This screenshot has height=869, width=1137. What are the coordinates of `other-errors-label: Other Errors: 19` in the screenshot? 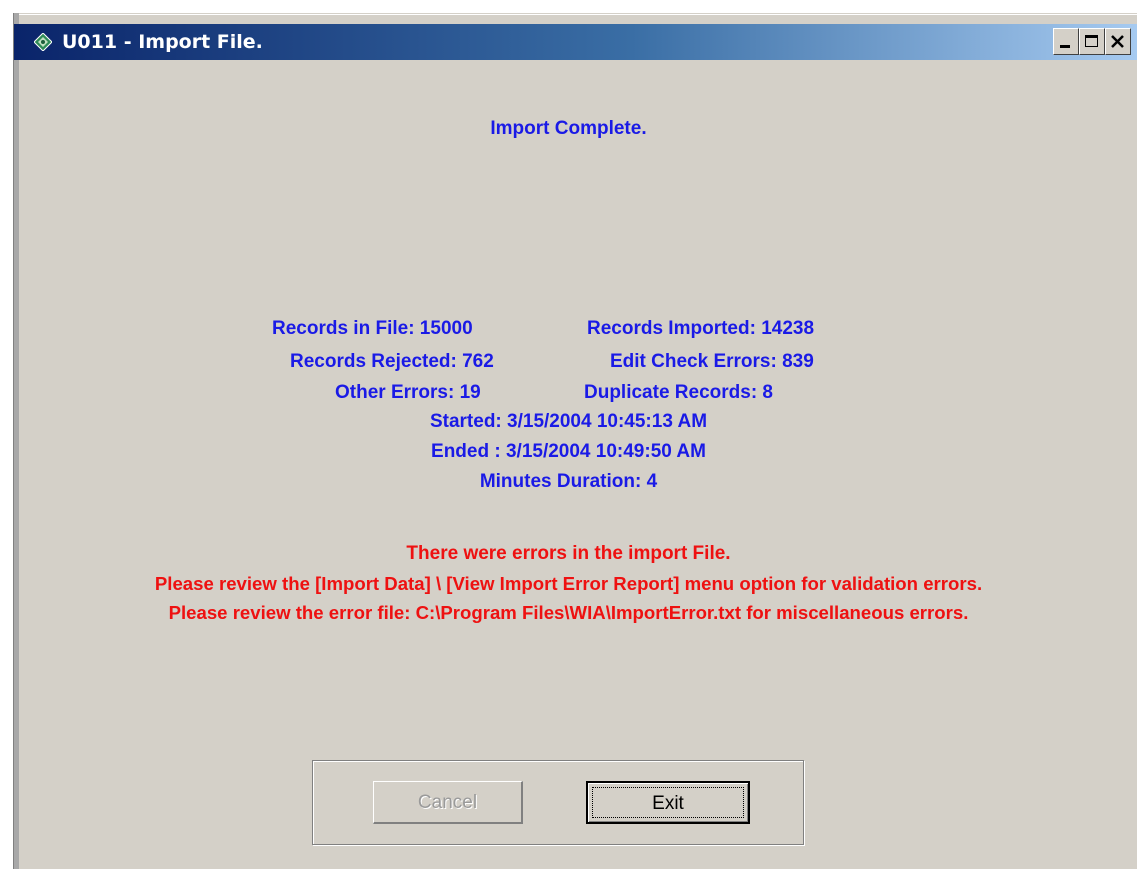 It's located at (408, 392).